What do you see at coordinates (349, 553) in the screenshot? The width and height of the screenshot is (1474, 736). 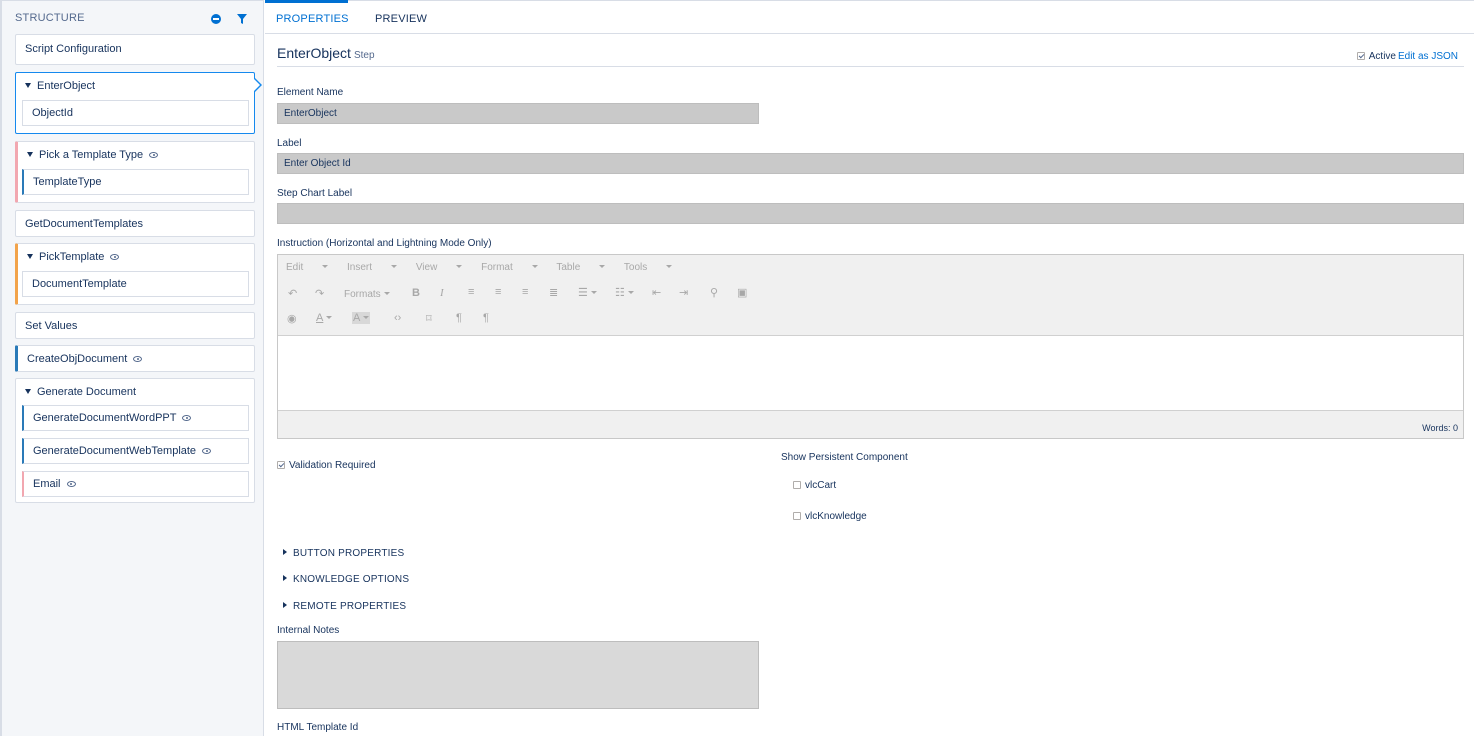 I see `section-label: BUTTON PROPERTIES` at bounding box center [349, 553].